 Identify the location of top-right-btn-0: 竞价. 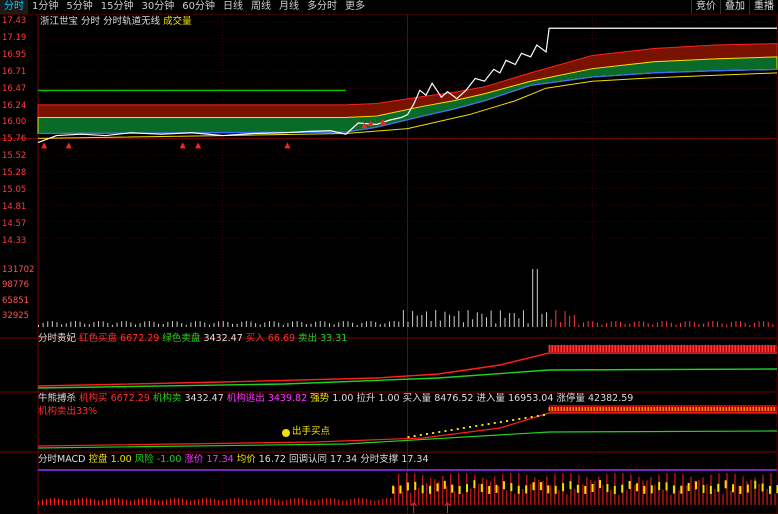
(705, 7).